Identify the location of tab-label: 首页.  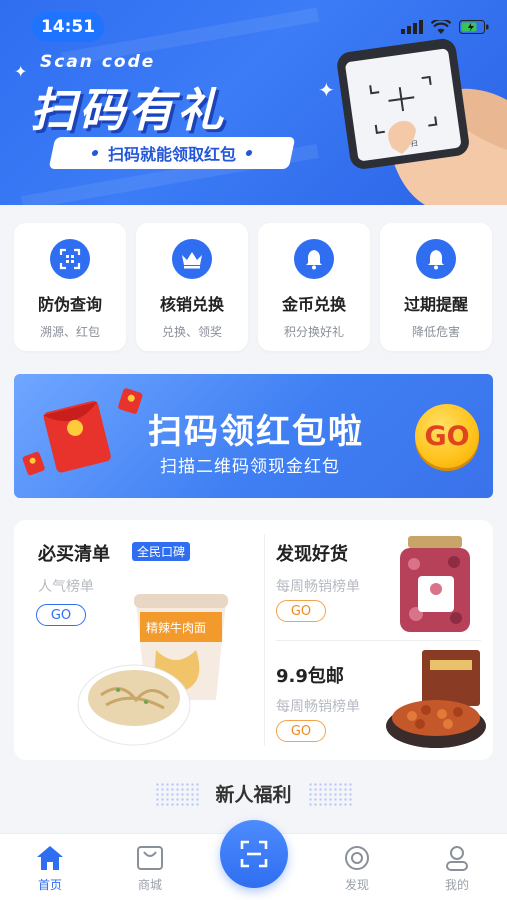
(49, 885).